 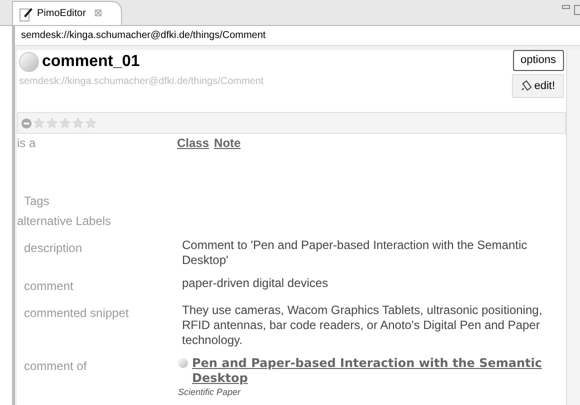 What do you see at coordinates (577, 10) in the screenshot?
I see `maximize-icon` at bounding box center [577, 10].